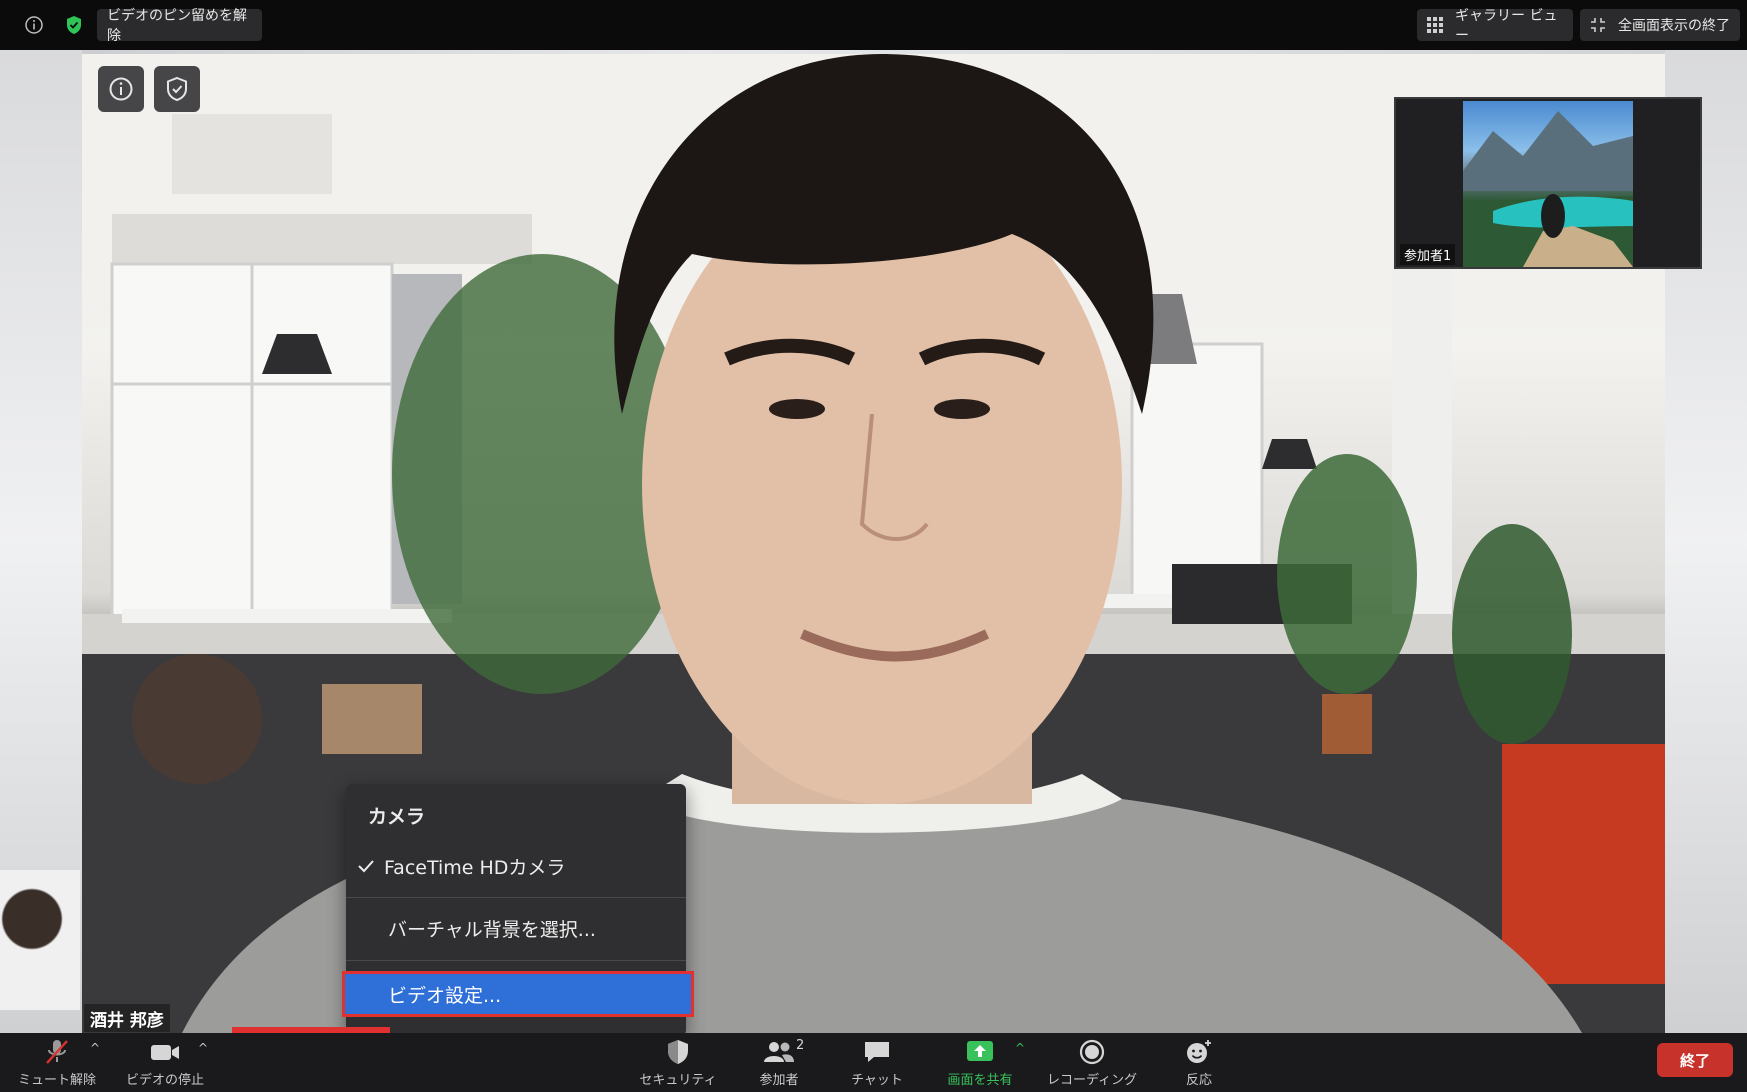  What do you see at coordinates (369, 866) in the screenshot?
I see `checkmark-icon` at bounding box center [369, 866].